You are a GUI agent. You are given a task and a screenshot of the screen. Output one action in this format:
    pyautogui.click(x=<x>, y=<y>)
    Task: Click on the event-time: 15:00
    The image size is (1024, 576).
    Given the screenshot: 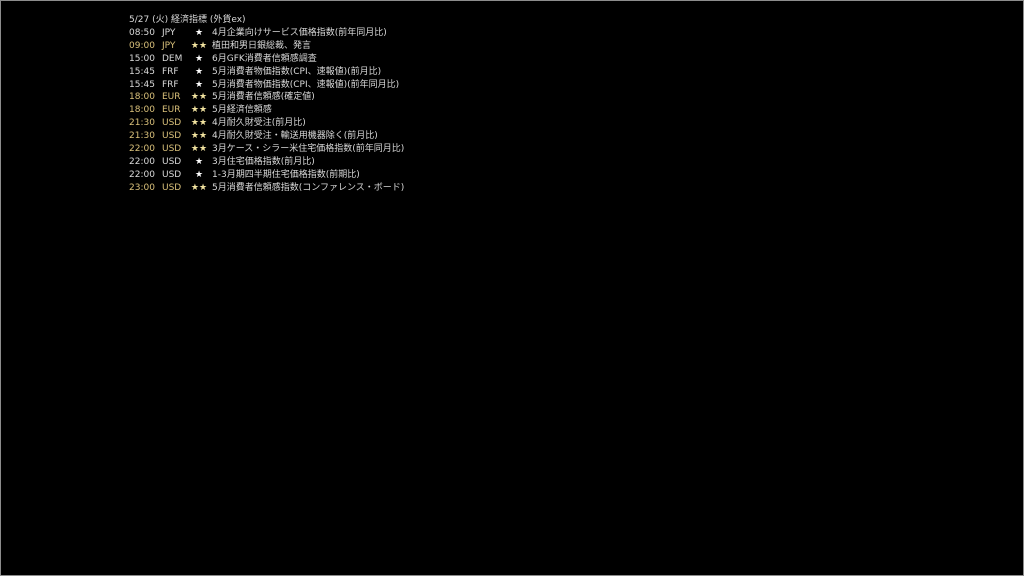 What is the action you would take?
    pyautogui.click(x=142, y=58)
    